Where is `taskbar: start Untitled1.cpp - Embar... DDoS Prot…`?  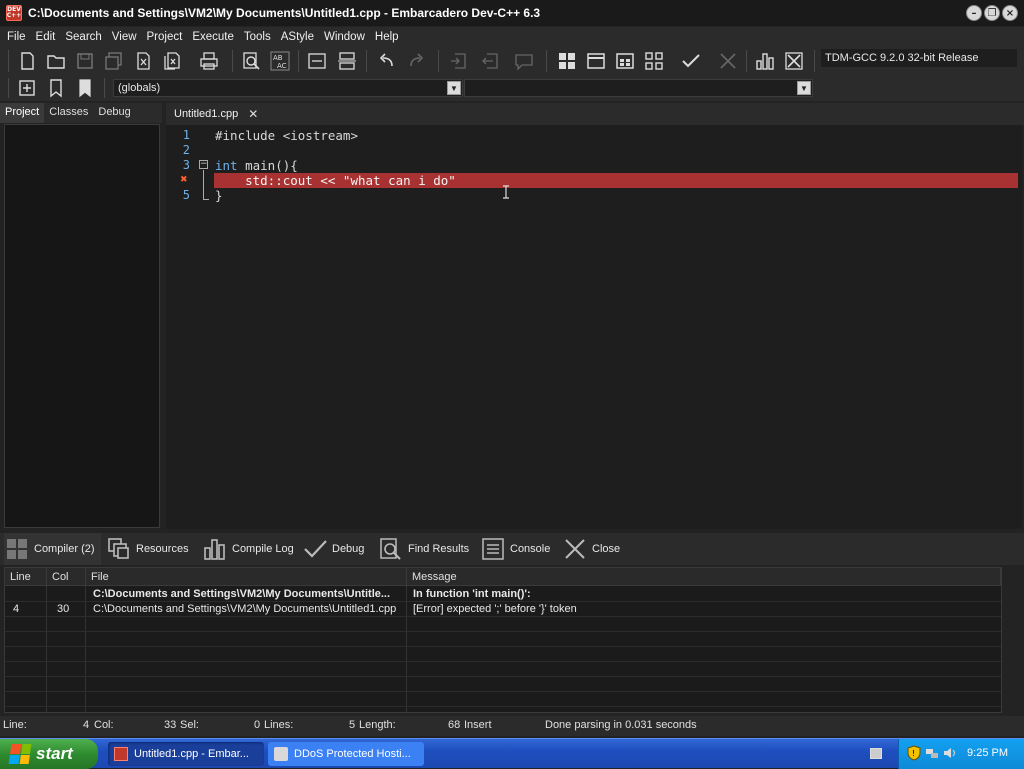
taskbar: start Untitled1.cpp - Embar... DDoS Prot… is located at coordinates (512, 753).